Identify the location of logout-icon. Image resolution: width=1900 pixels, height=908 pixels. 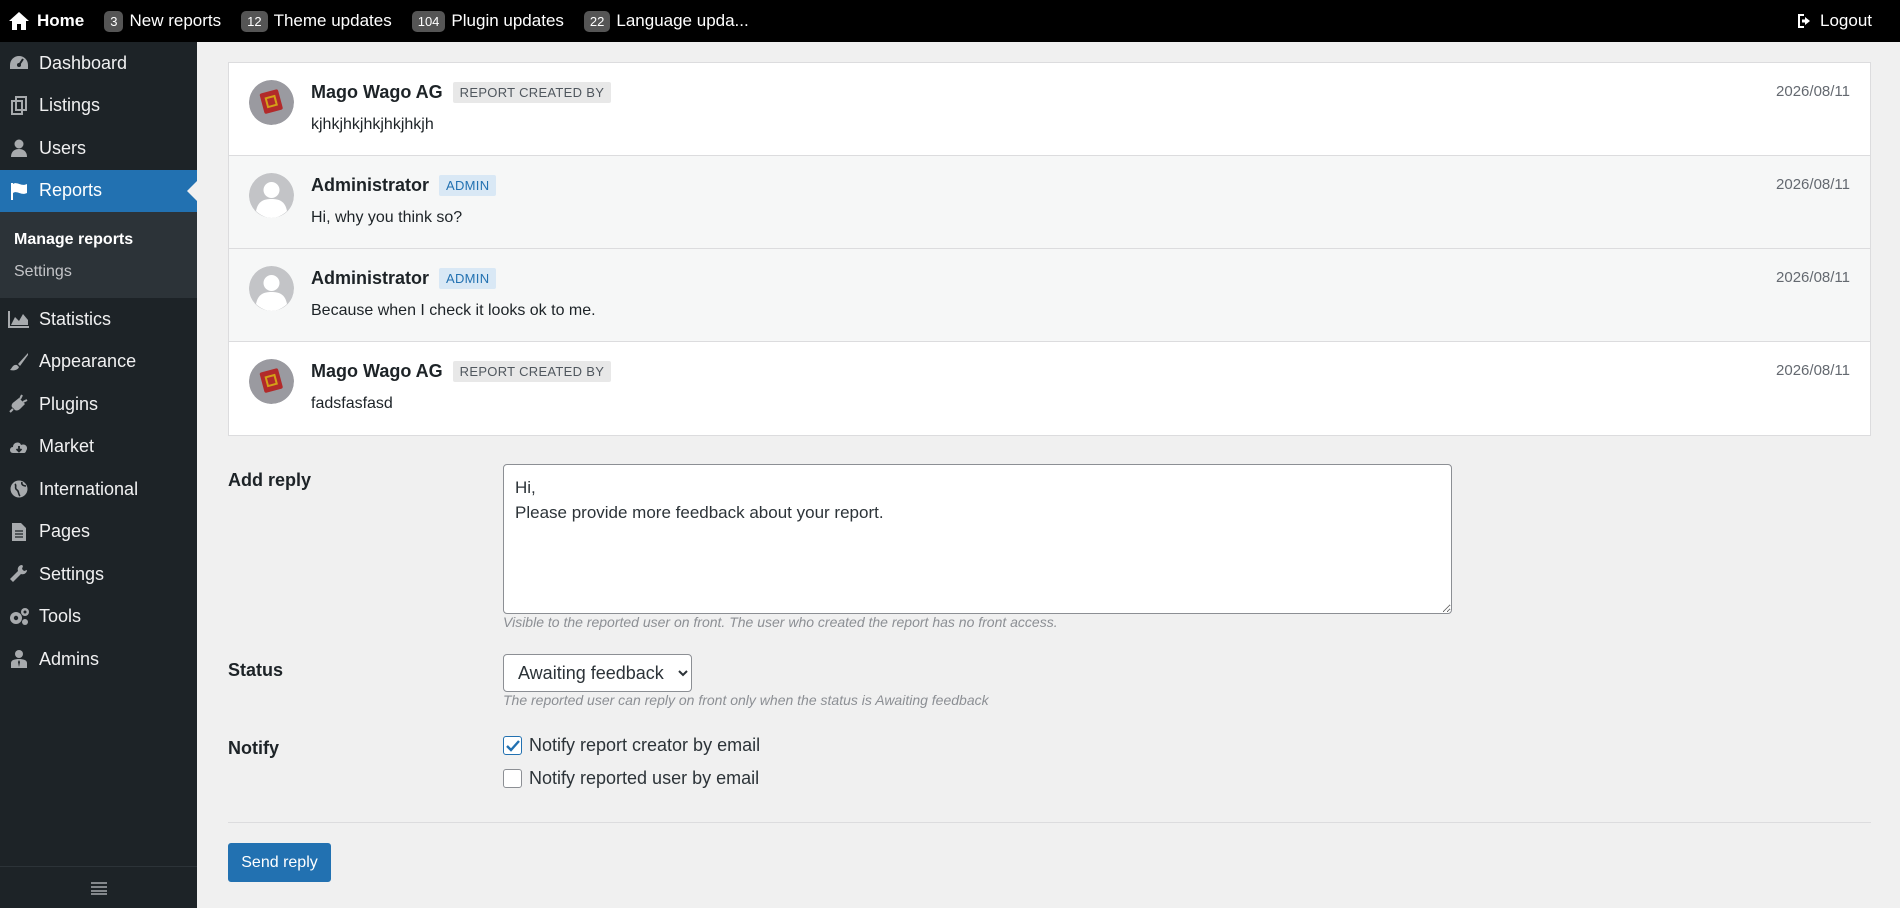
(1804, 21).